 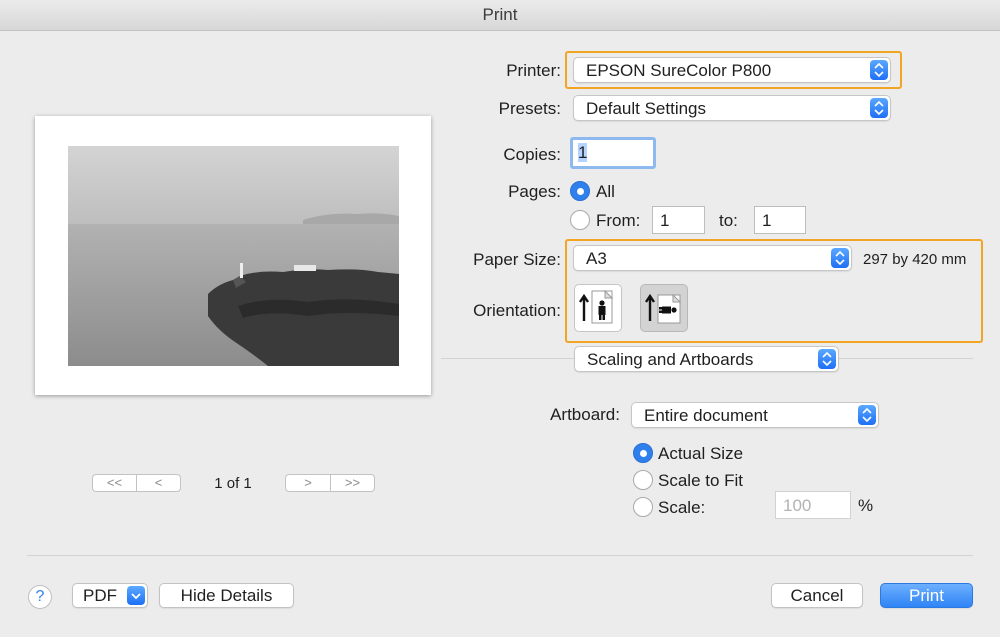 What do you see at coordinates (682, 507) in the screenshot?
I see `scale-label: Scale:` at bounding box center [682, 507].